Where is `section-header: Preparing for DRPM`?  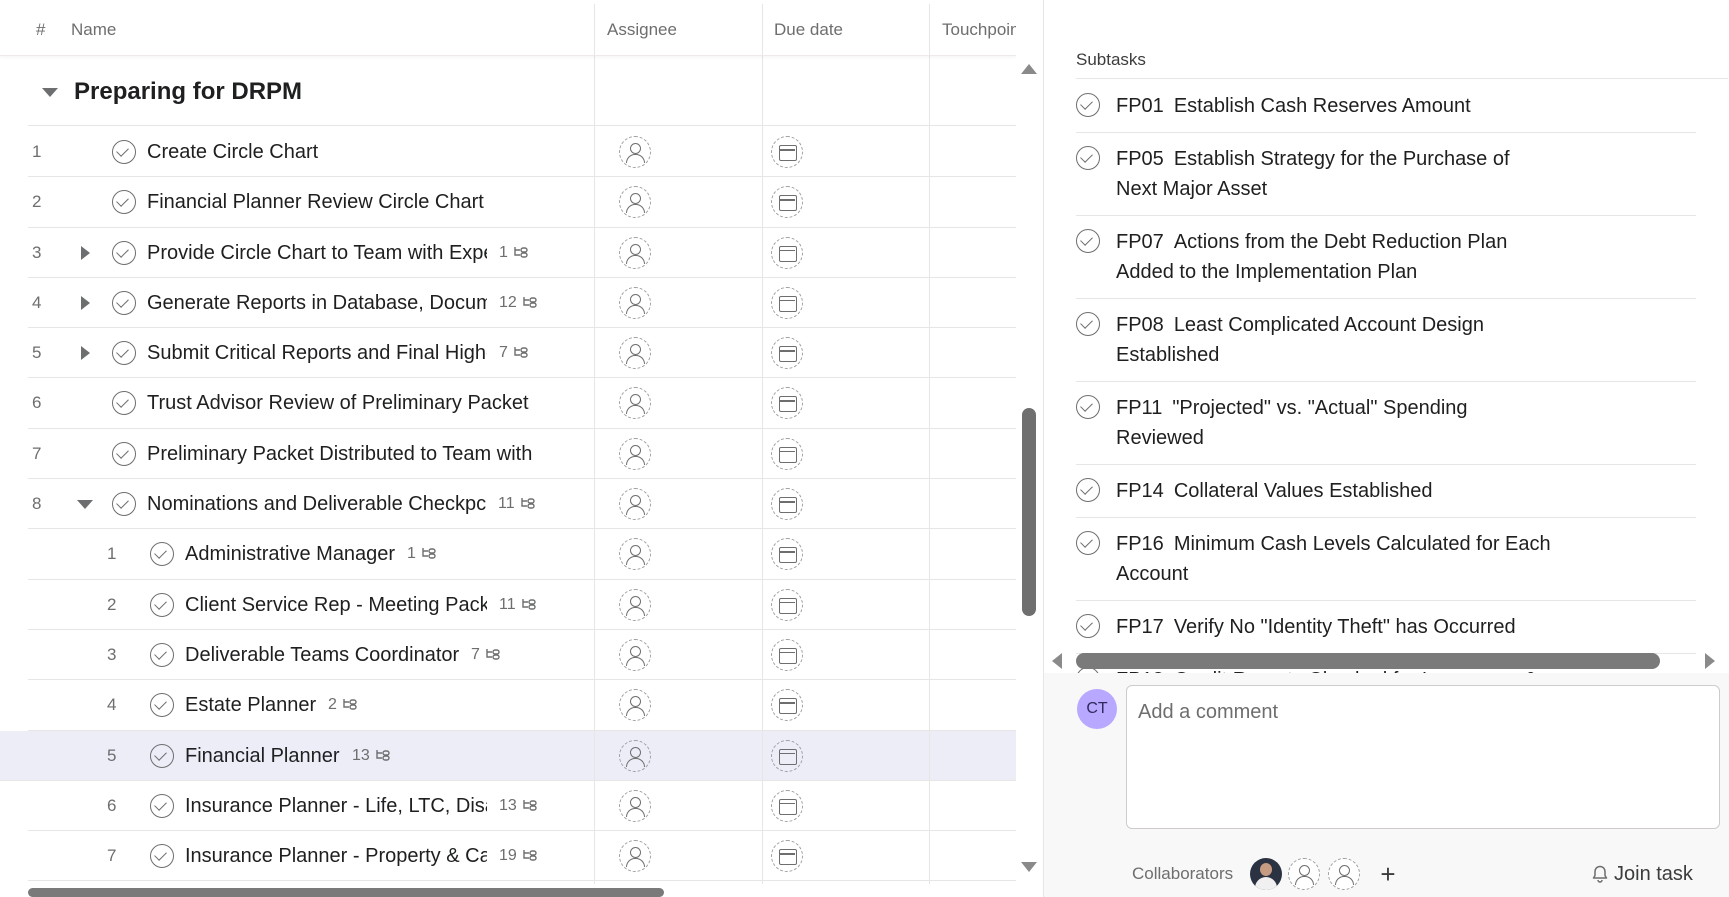 section-header: Preparing for DRPM is located at coordinates (522, 92).